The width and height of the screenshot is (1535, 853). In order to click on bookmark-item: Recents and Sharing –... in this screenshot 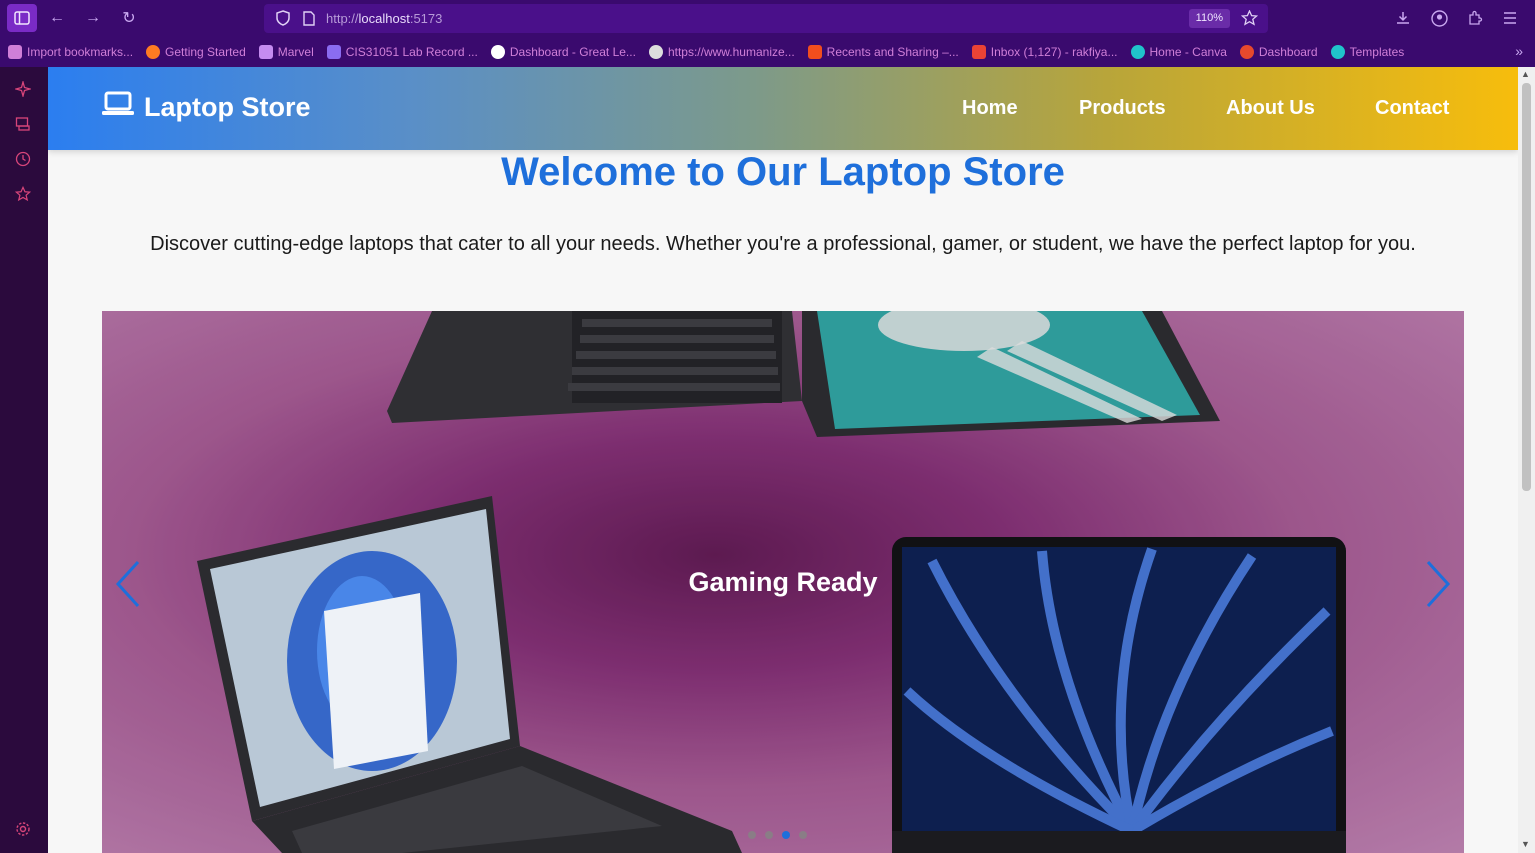, I will do `click(883, 52)`.